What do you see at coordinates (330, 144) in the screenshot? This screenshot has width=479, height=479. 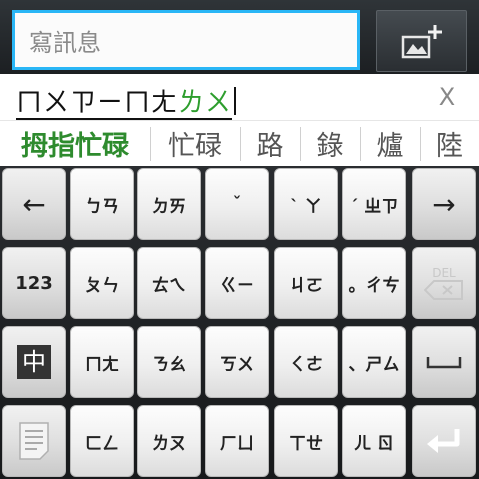 I see `candidate-item: 錄` at bounding box center [330, 144].